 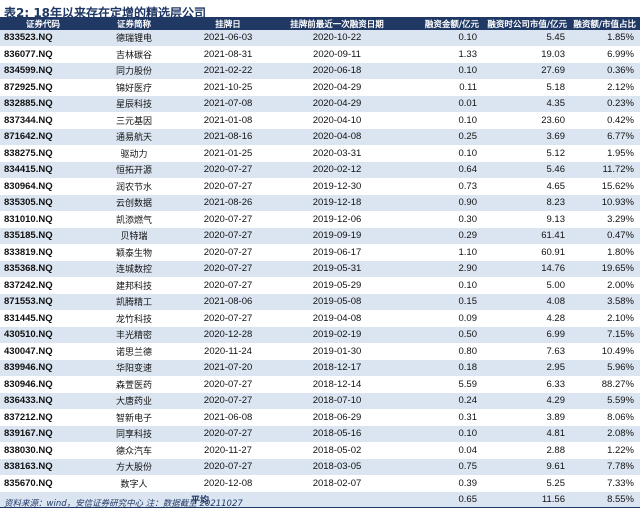 What do you see at coordinates (441, 368) in the screenshot?
I see `cell-amount: 0.18` at bounding box center [441, 368].